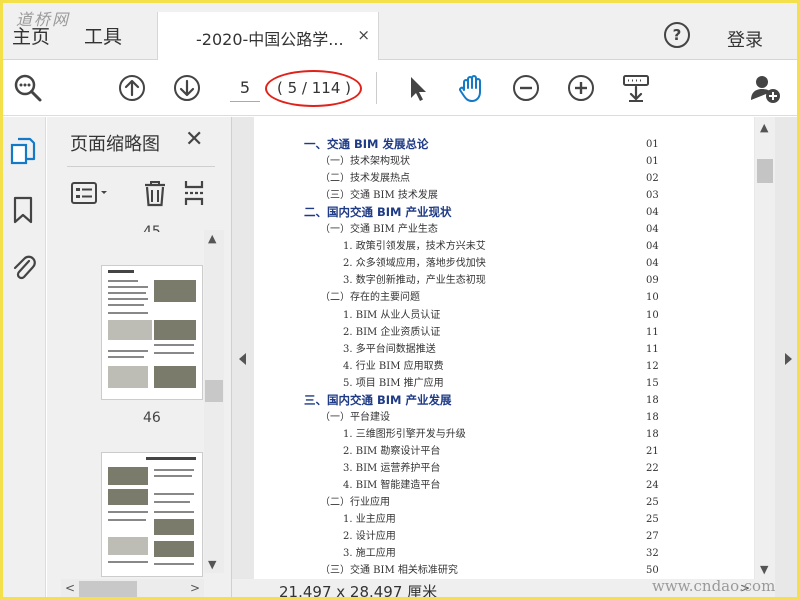 The height and width of the screenshot is (600, 800). I want to click on toc-entry-page: 21, so click(652, 451).